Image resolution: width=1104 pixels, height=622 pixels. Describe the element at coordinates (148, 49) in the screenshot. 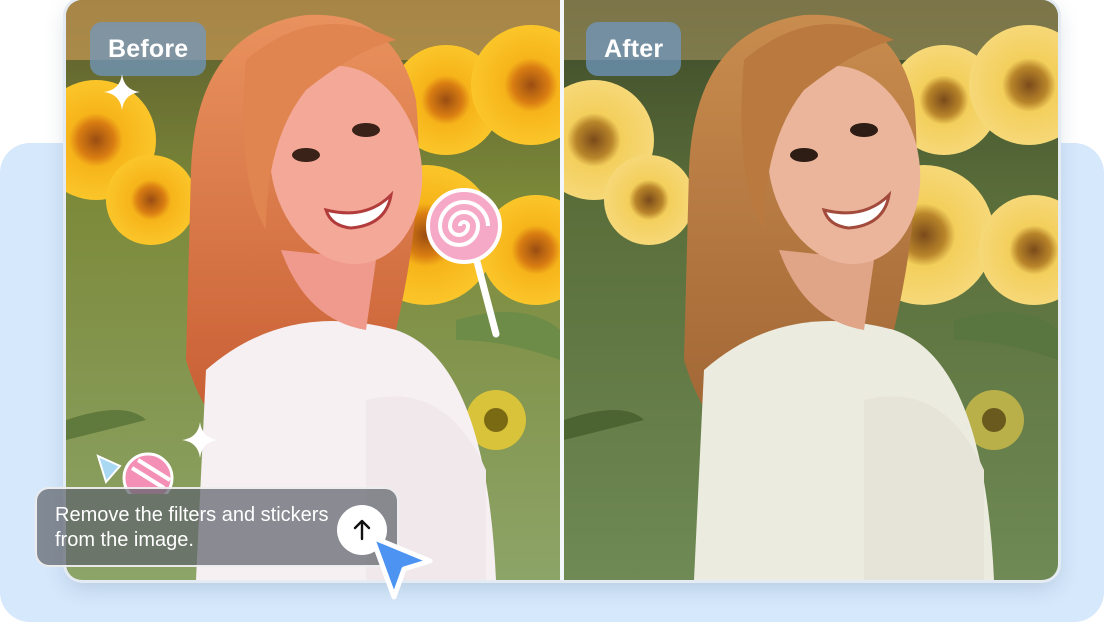

I see `before-badge: Before` at that location.